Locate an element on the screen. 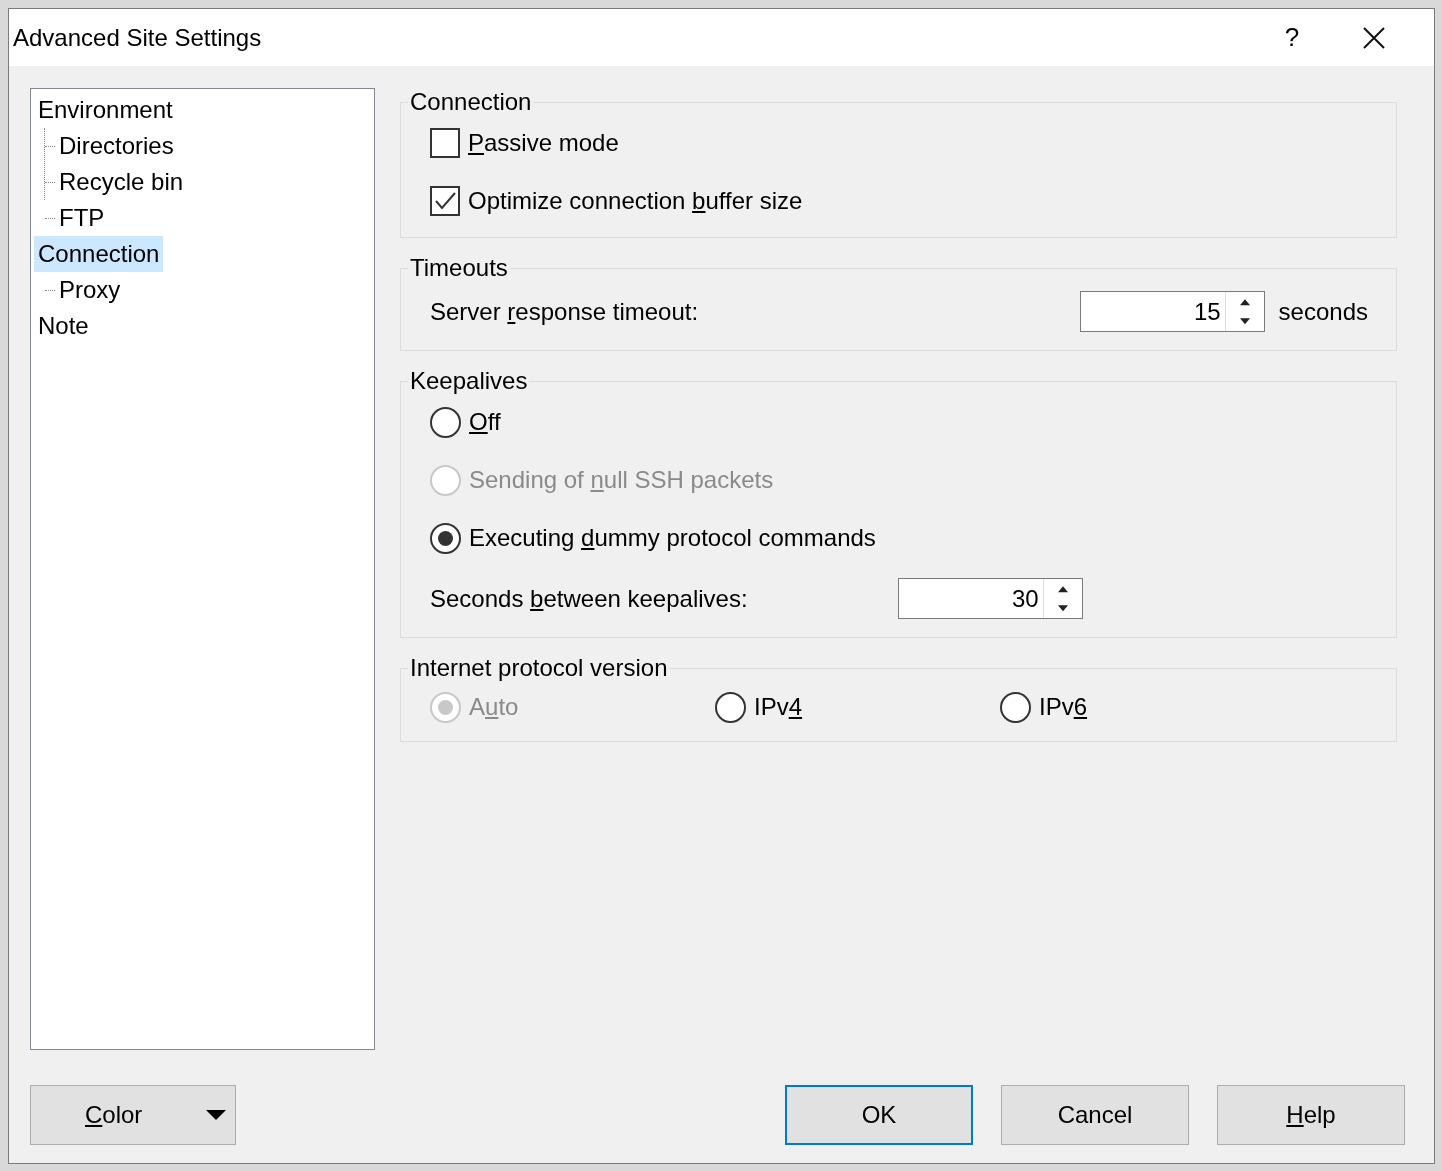  field-label: Server response timeout: is located at coordinates (564, 311).